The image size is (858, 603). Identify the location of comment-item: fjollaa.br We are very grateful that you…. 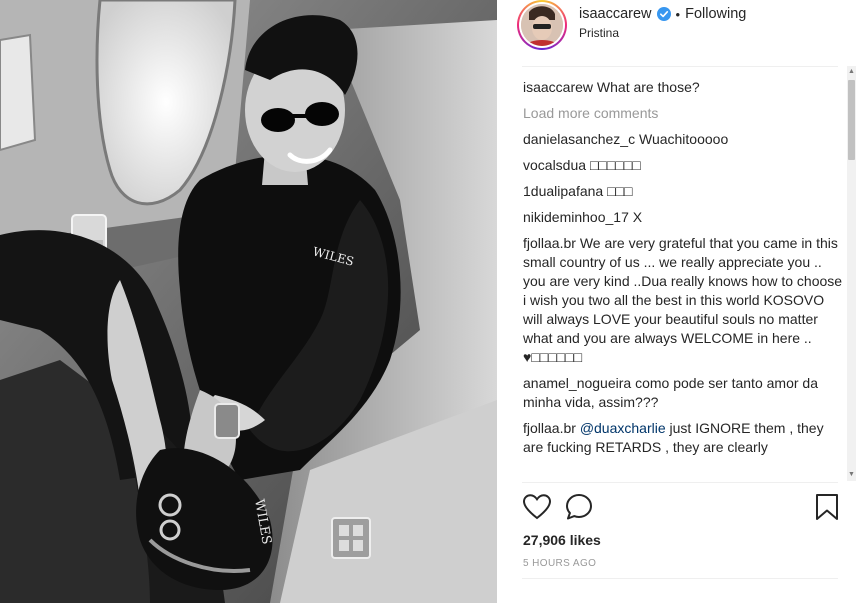
(684, 300).